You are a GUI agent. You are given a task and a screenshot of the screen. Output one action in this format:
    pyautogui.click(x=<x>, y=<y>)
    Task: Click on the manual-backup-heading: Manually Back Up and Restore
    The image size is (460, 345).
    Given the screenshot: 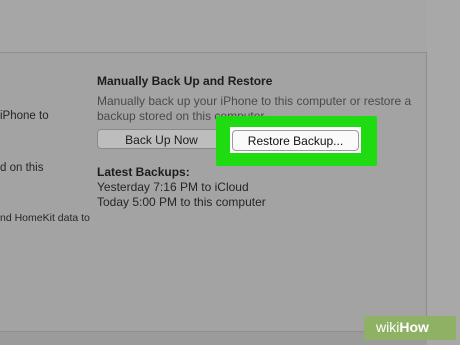 What is the action you would take?
    pyautogui.click(x=185, y=81)
    